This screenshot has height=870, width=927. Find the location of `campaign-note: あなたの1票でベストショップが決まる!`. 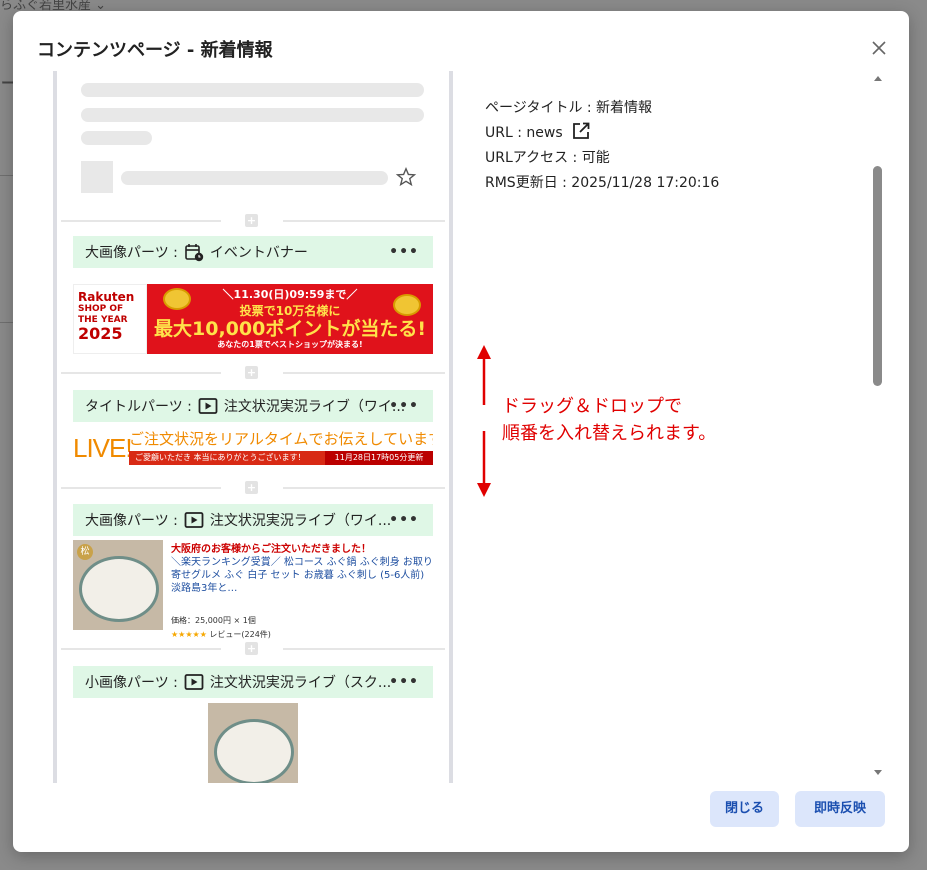

campaign-note: あなたの1票でベストショップが決まる! is located at coordinates (290, 344).